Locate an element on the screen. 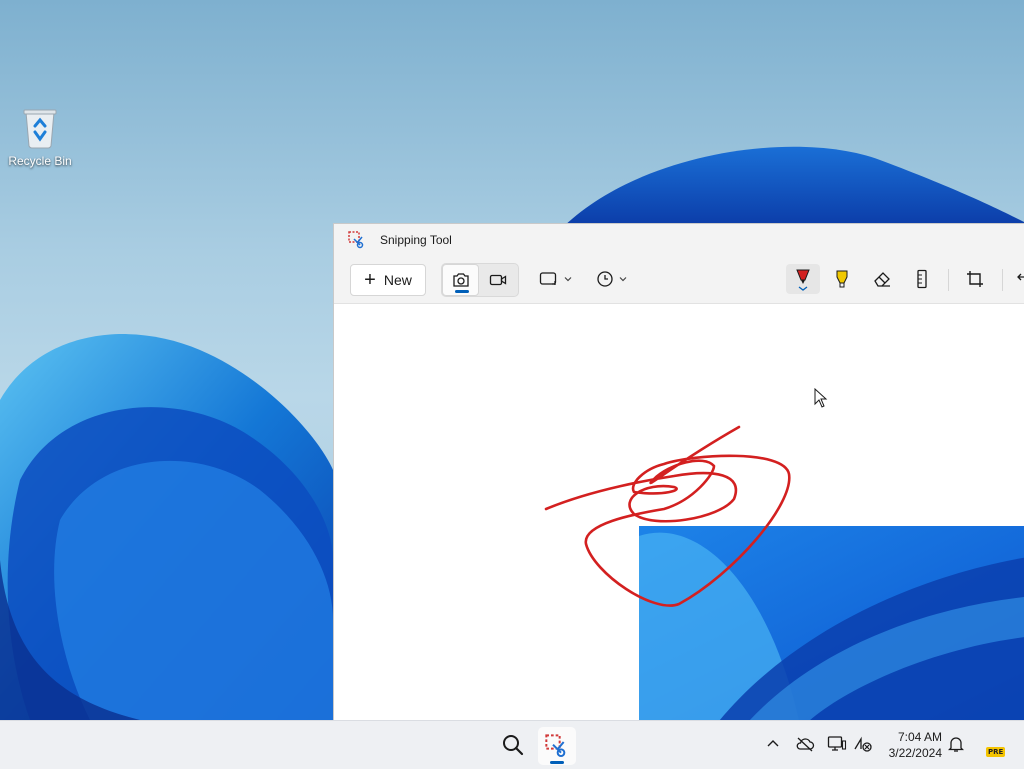  video-mode-button is located at coordinates (497, 280).